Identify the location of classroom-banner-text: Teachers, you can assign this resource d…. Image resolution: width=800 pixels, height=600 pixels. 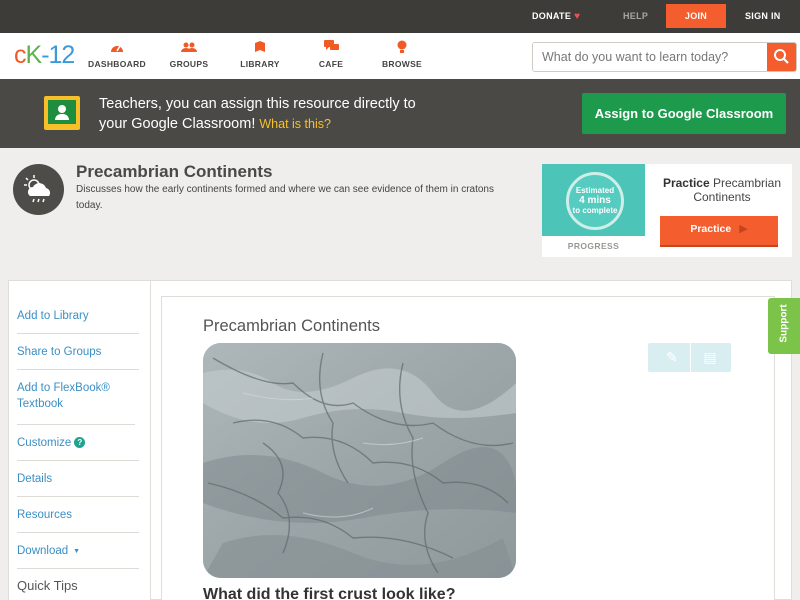
(257, 114).